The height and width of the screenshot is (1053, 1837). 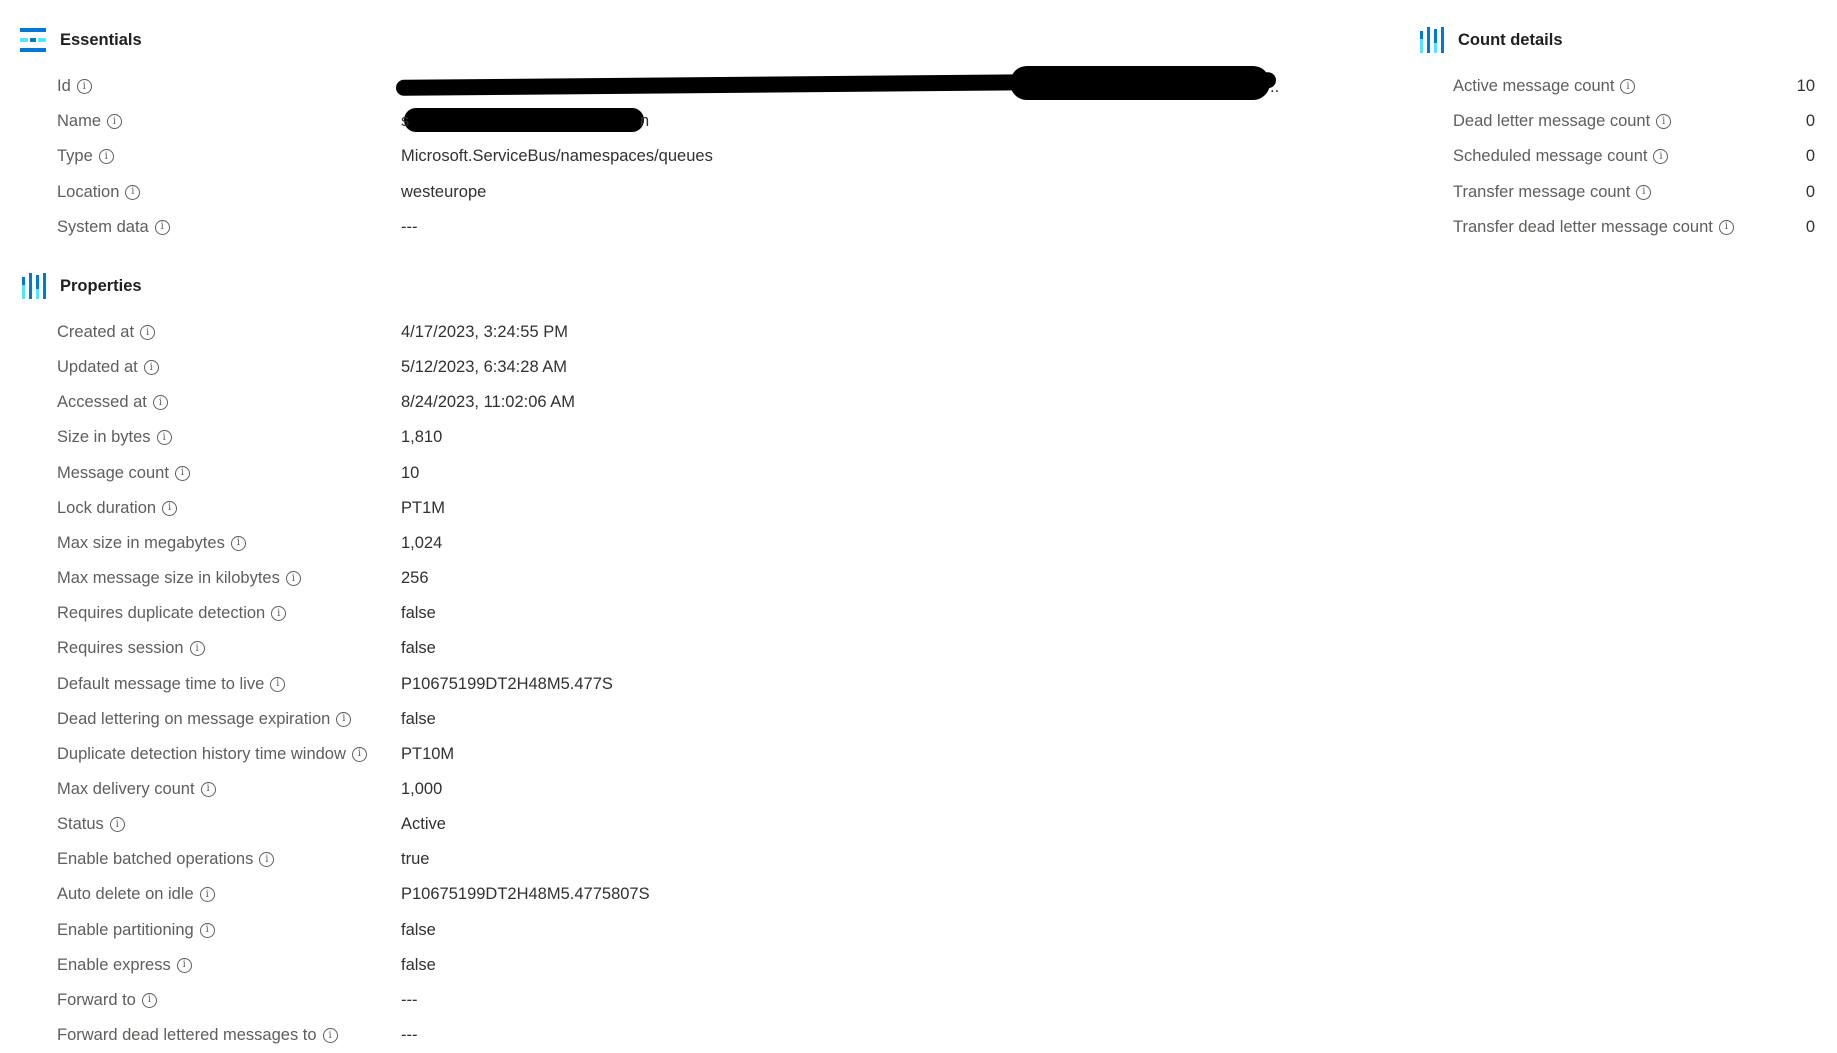 I want to click on properties-header: Properties, so click(x=80, y=286).